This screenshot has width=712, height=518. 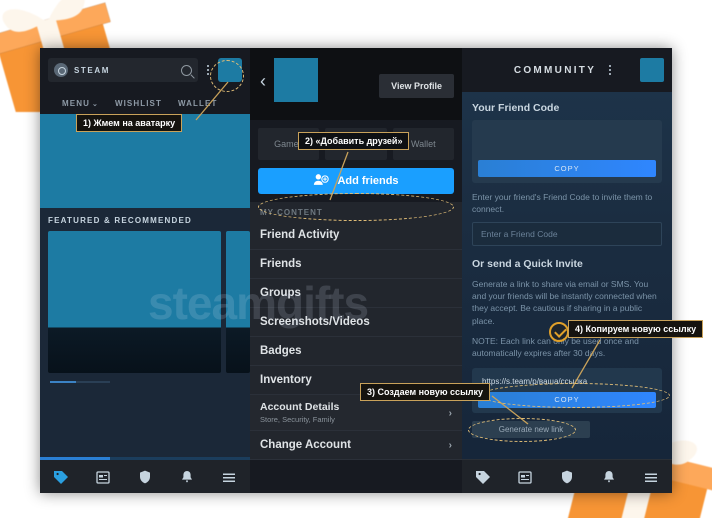 I want to click on steam-logo-icon, so click(x=61, y=70).